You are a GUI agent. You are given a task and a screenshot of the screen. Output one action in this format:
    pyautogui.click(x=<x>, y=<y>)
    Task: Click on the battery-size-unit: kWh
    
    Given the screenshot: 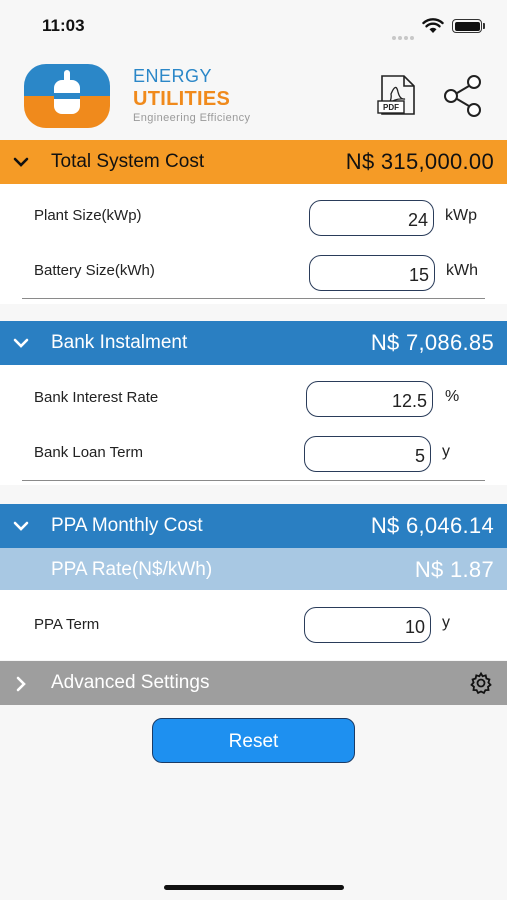 What is the action you would take?
    pyautogui.click(x=462, y=270)
    